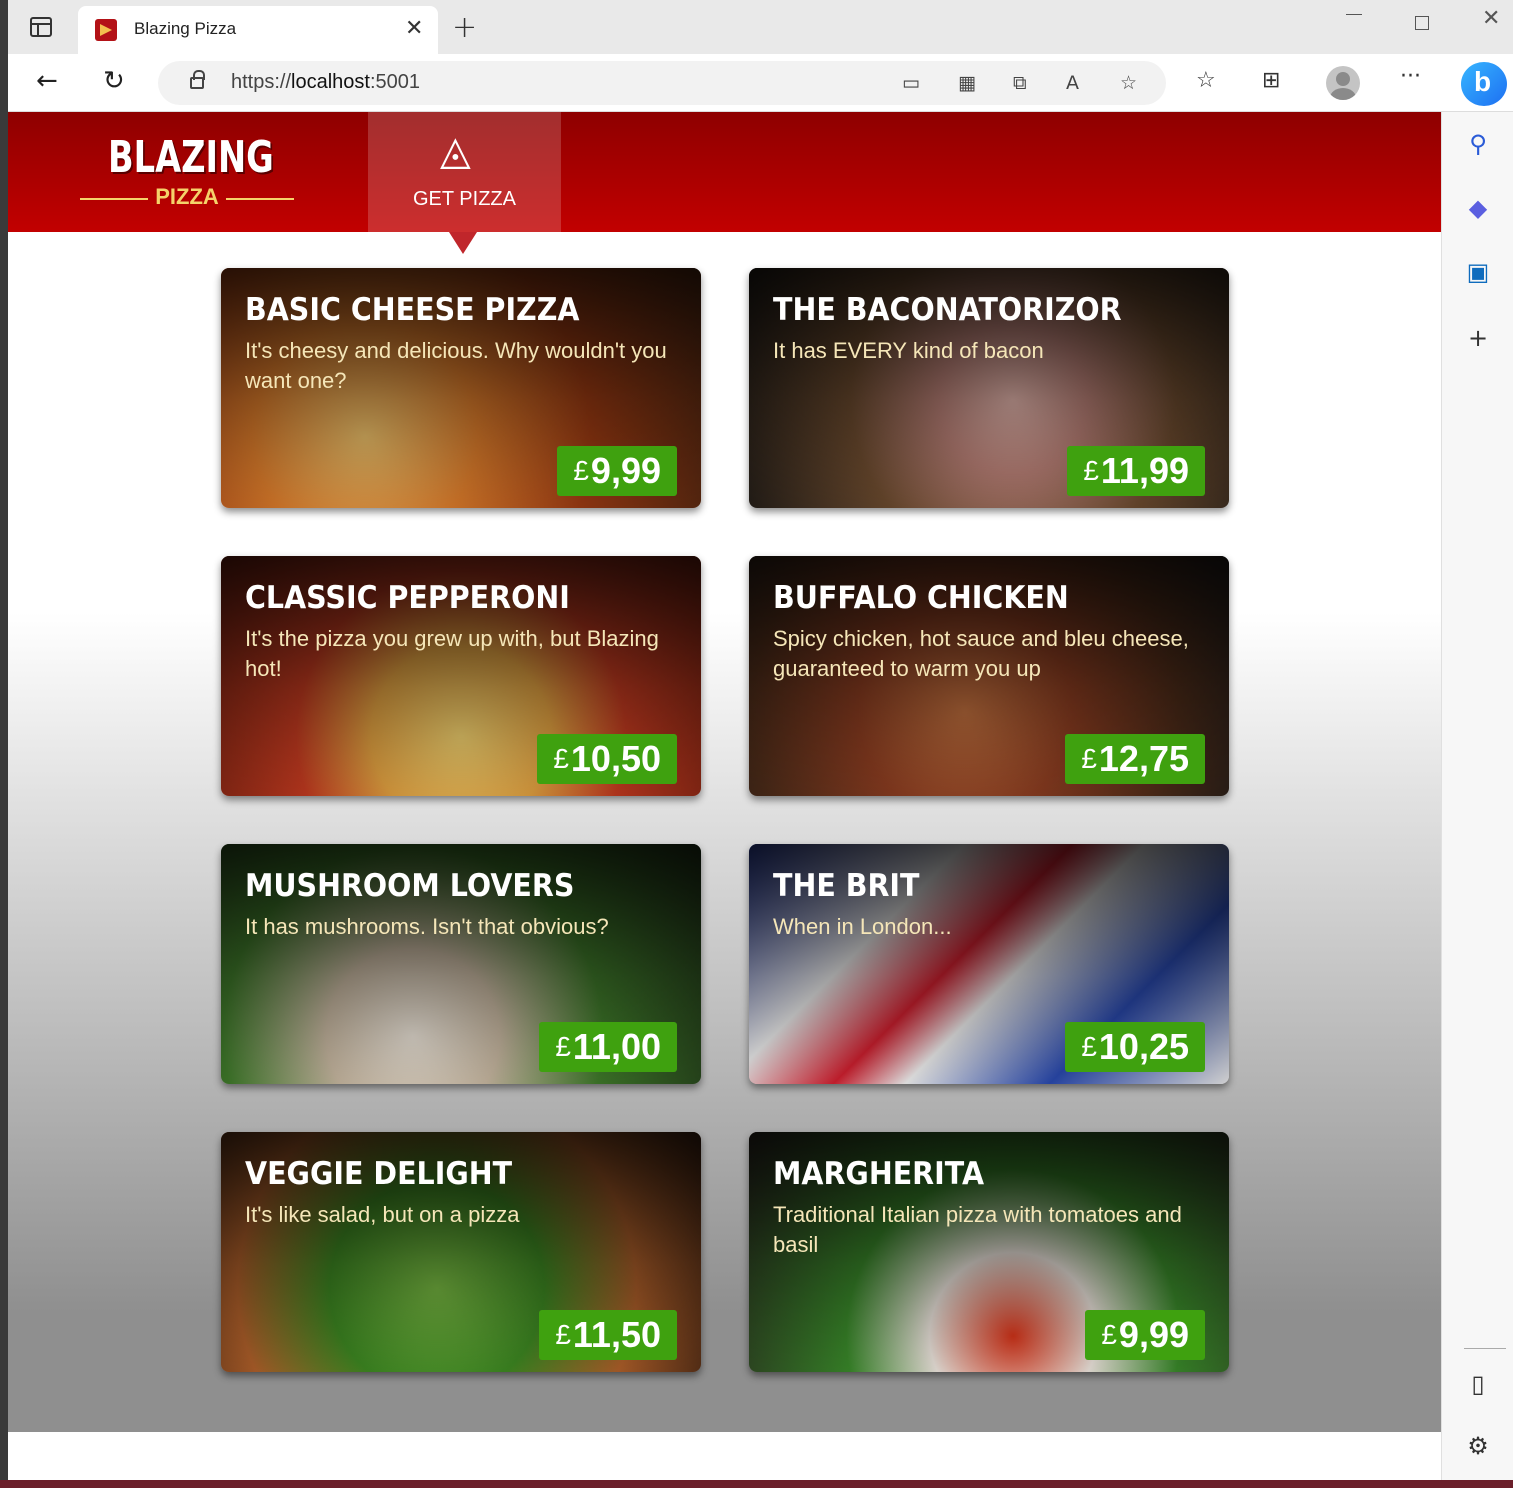  What do you see at coordinates (1477, 208) in the screenshot?
I see `office-icon: ◆` at bounding box center [1477, 208].